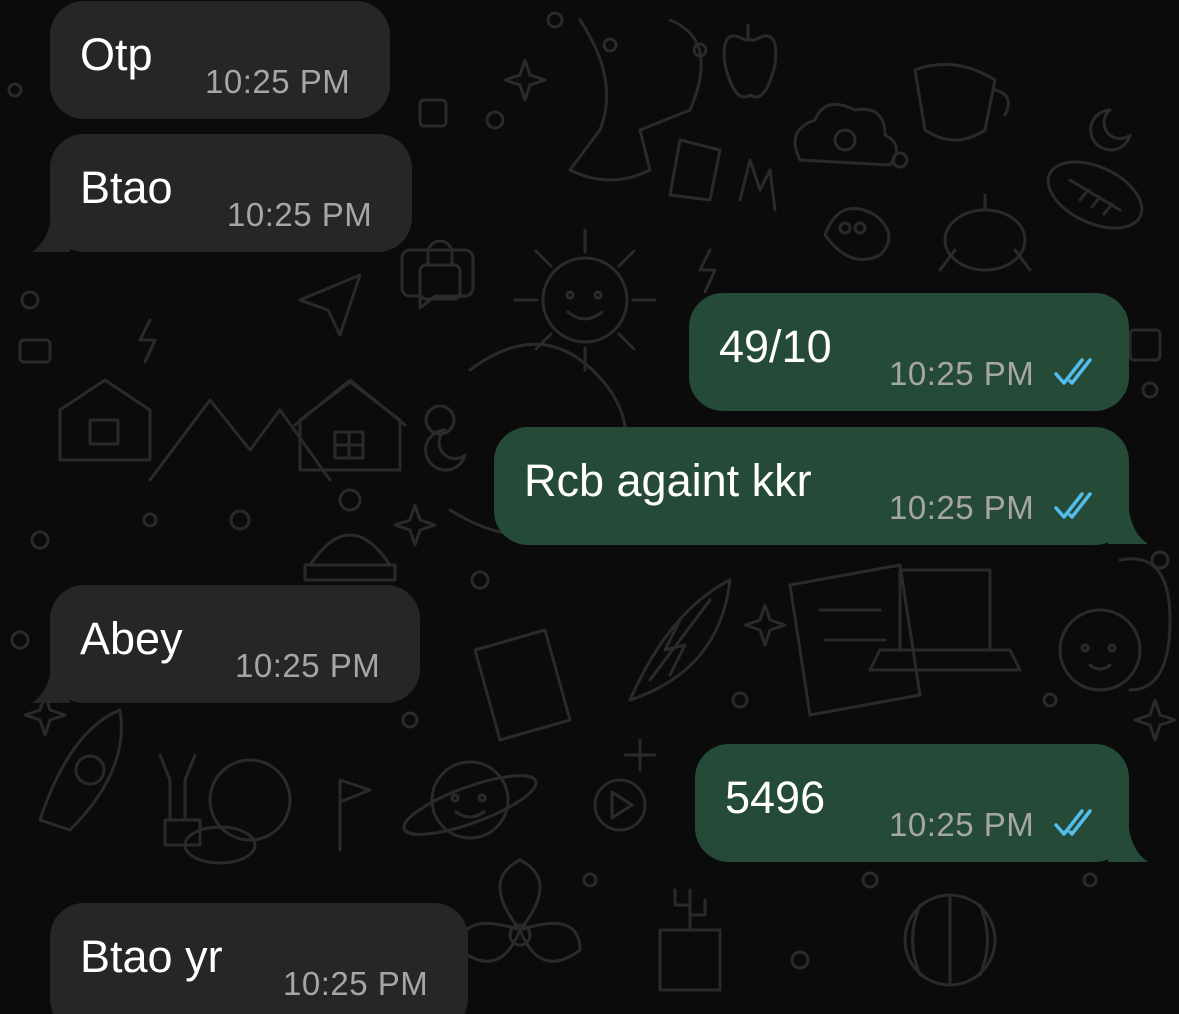  I want to click on message-text: Btao yr, so click(151, 956).